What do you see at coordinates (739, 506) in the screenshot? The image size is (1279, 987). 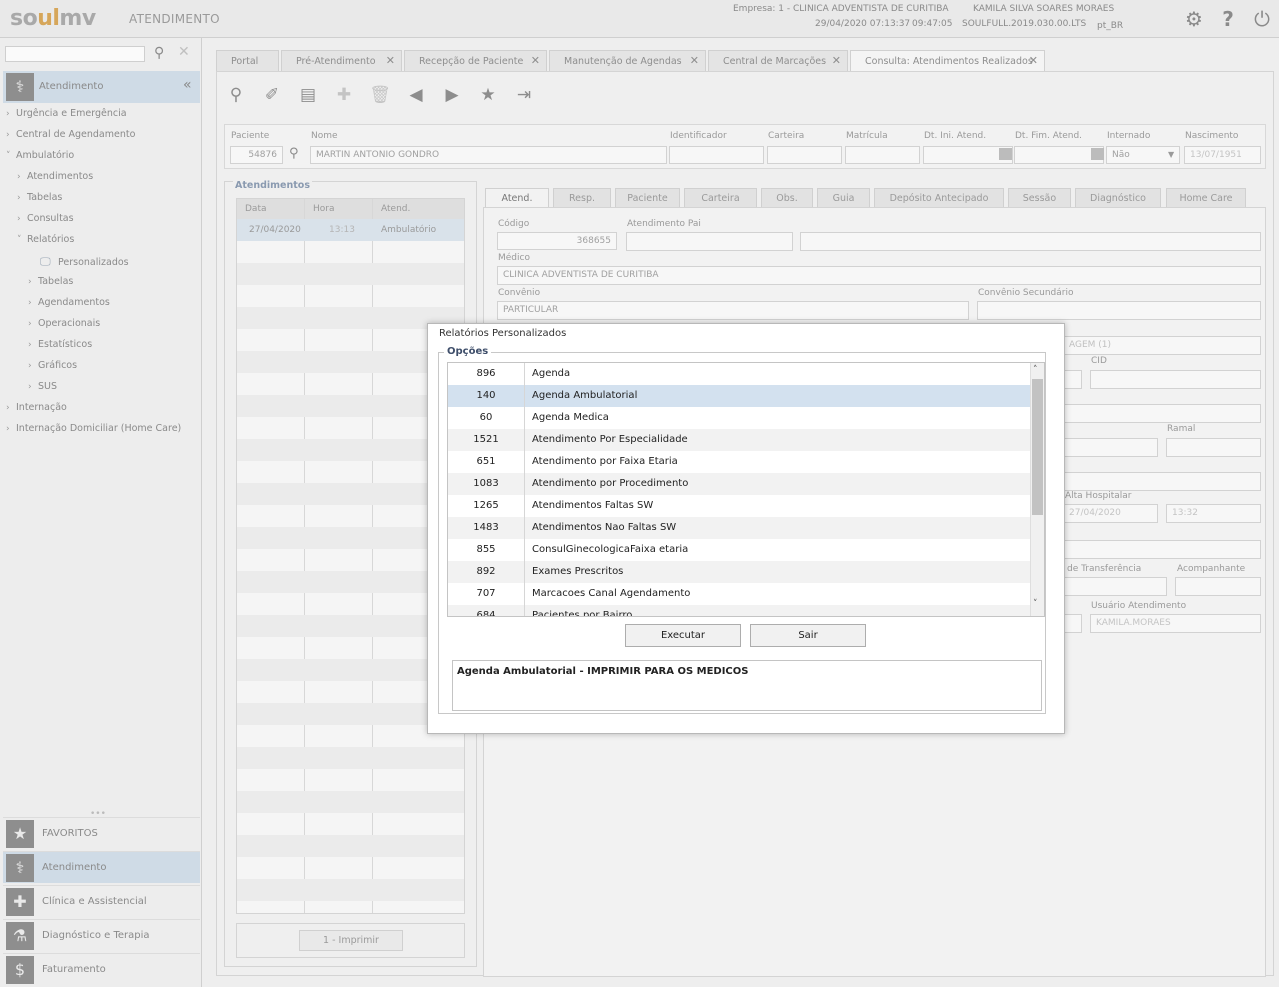 I see `list-item: 1265 Atendimentos Faltas SW` at bounding box center [739, 506].